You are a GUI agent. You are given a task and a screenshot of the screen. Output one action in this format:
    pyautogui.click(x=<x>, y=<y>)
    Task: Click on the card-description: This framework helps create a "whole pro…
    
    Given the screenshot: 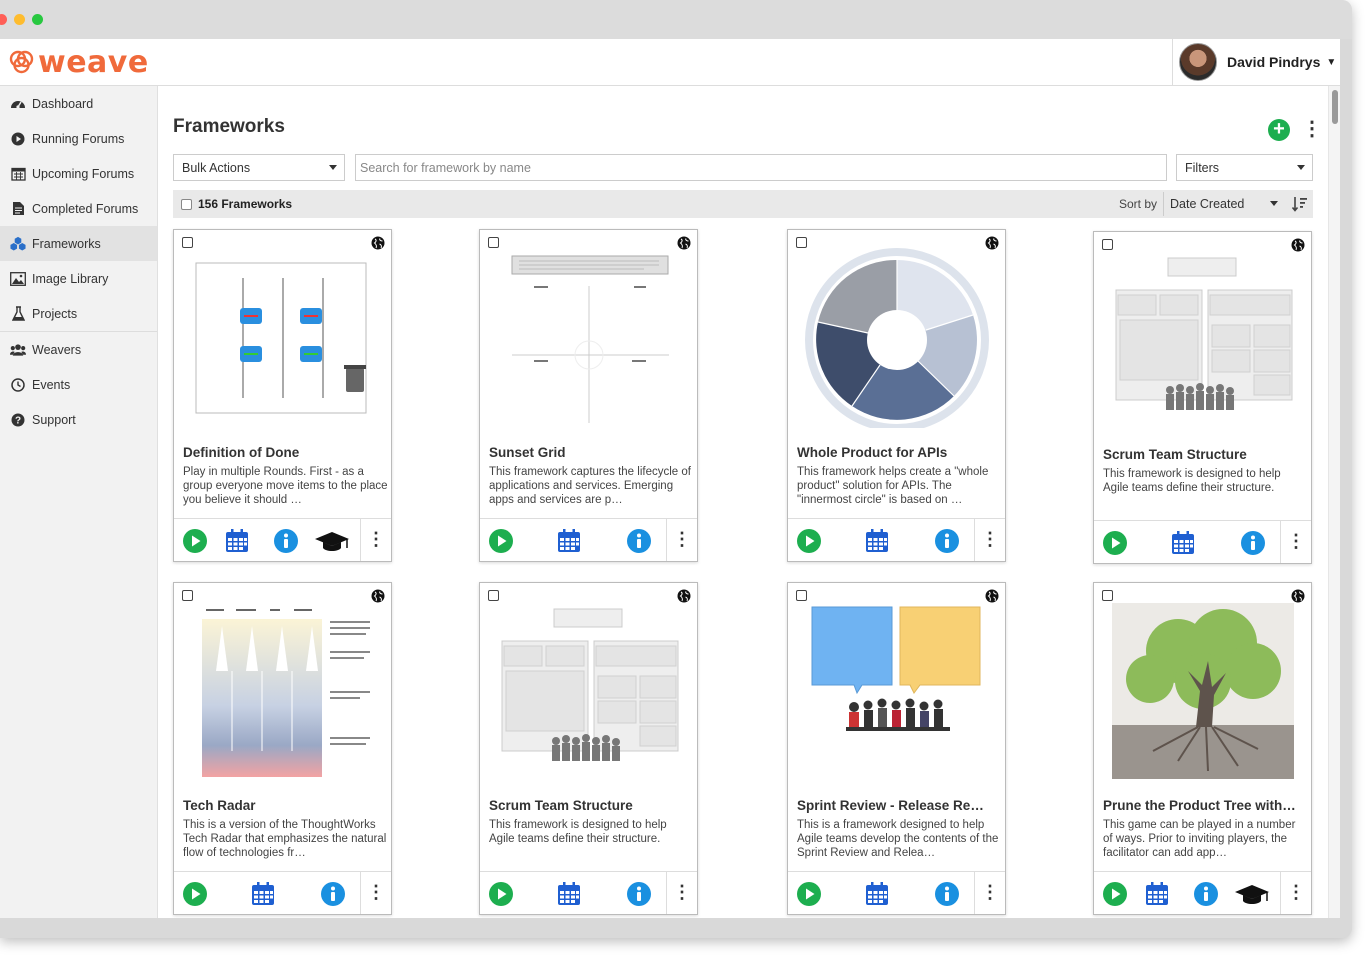 What is the action you would take?
    pyautogui.click(x=893, y=486)
    